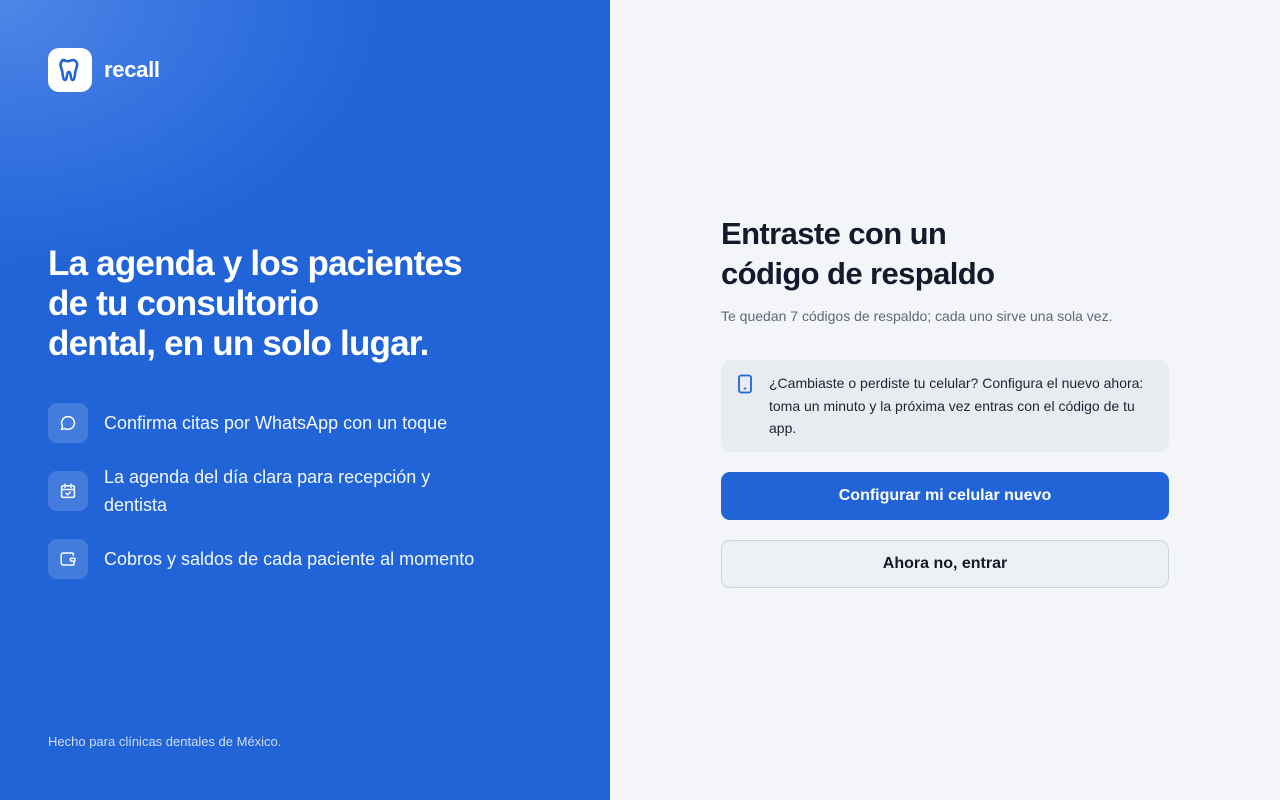 The height and width of the screenshot is (800, 1280). Describe the element at coordinates (165, 741) in the screenshot. I see `footer-note: Hecho para clínicas dentales de México.` at that location.